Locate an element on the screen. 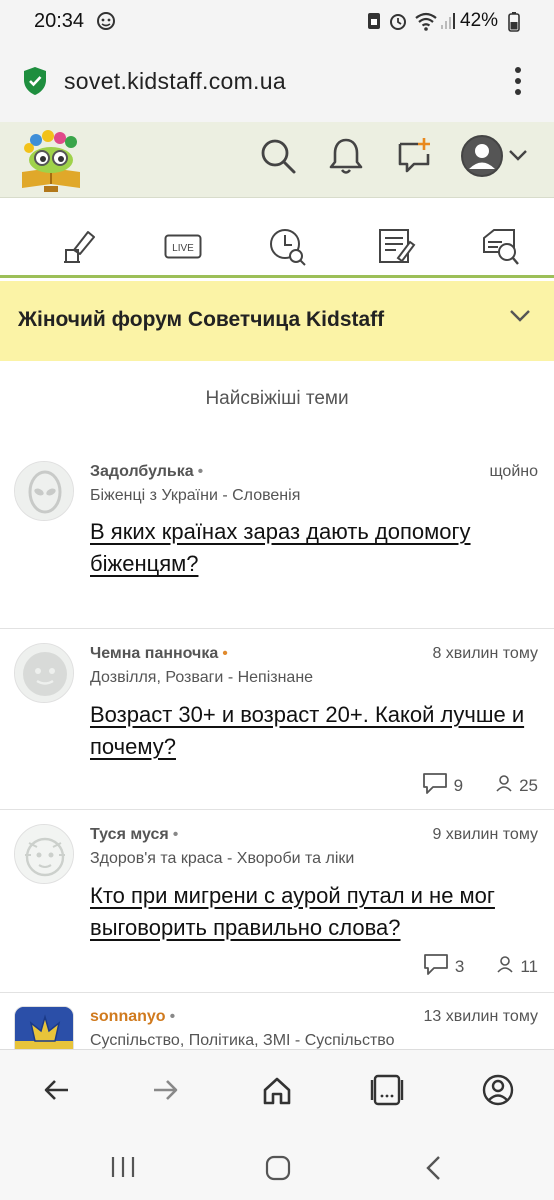 Image resolution: width=554 pixels, height=1200 pixels. signal-icon is located at coordinates (448, 23).